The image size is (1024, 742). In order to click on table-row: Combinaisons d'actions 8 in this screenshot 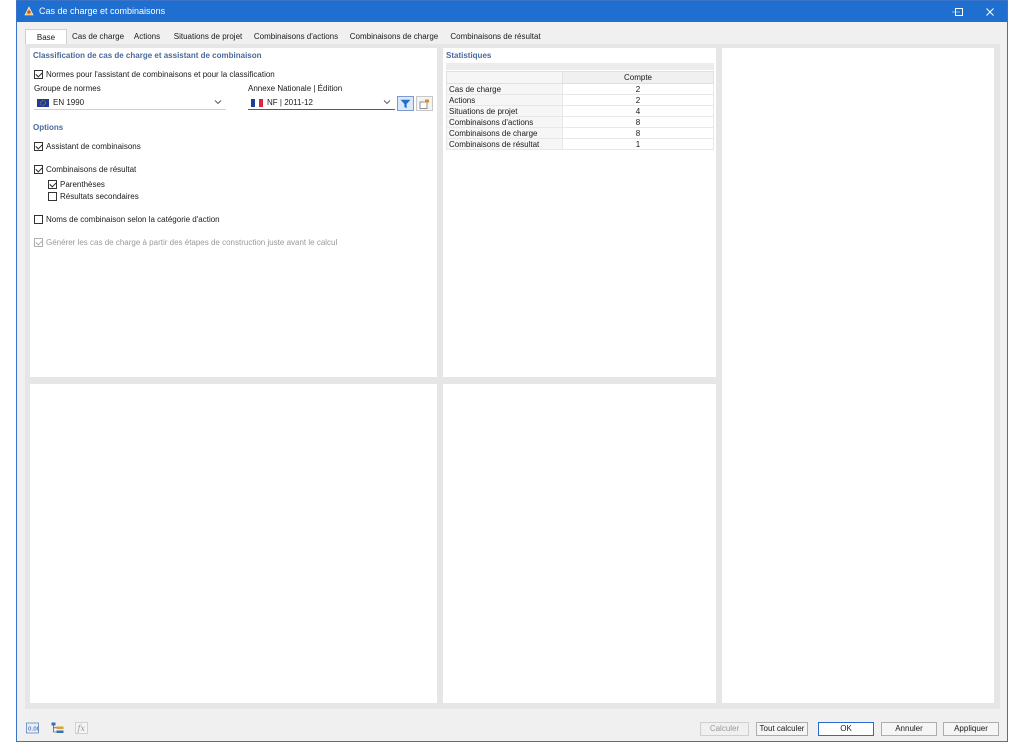, I will do `click(580, 122)`.